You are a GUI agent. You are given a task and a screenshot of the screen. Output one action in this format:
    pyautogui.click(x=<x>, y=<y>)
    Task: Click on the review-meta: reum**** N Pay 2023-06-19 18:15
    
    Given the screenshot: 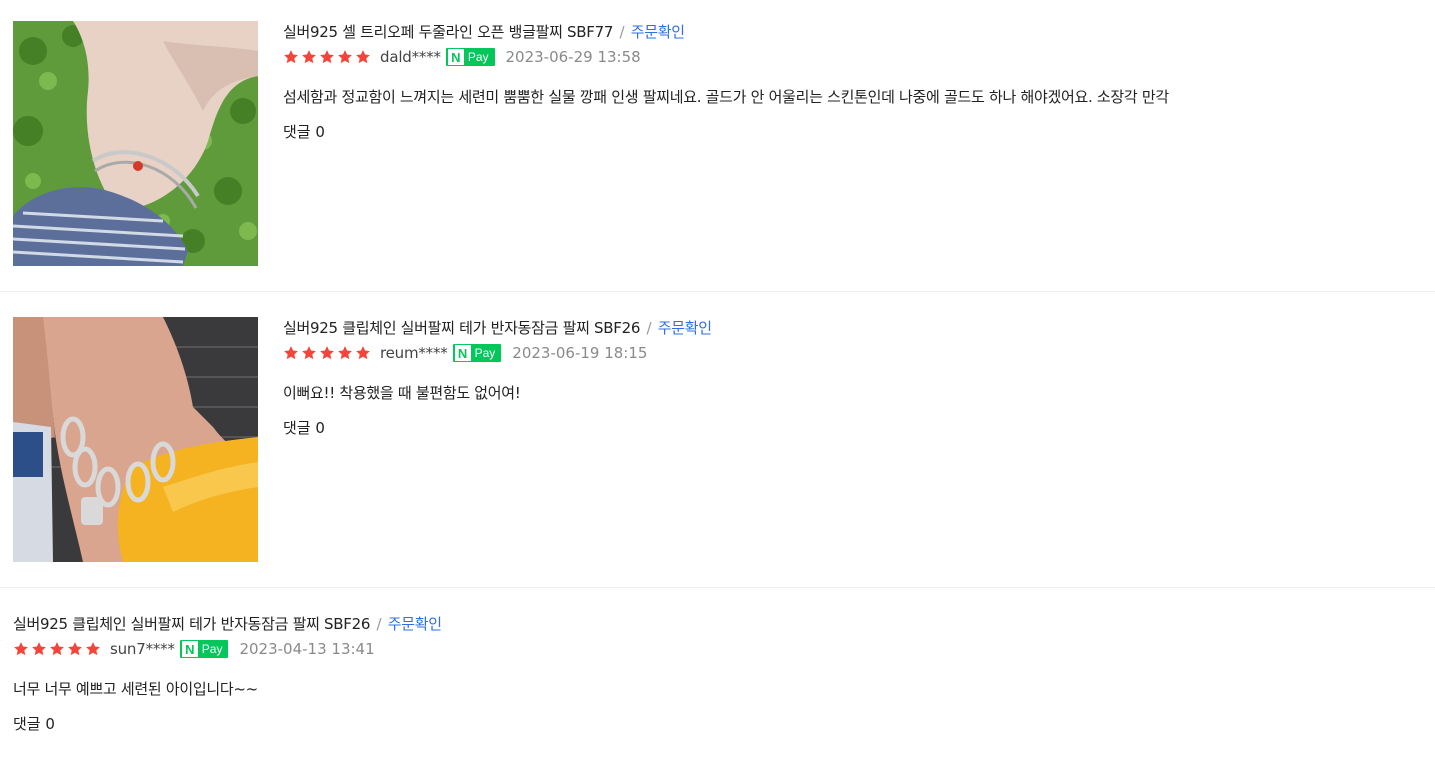 What is the action you would take?
    pyautogui.click(x=849, y=353)
    